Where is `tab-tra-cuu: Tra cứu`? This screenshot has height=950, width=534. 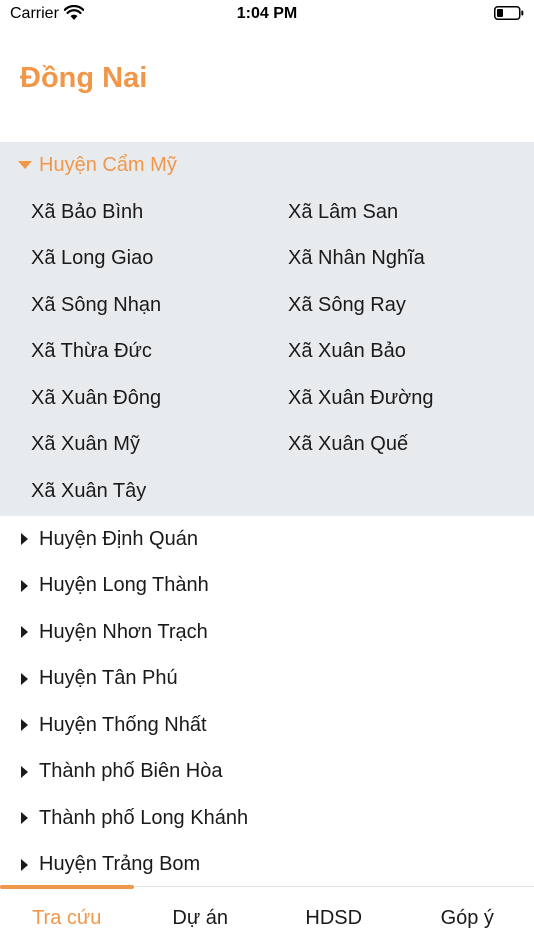 tab-tra-cuu: Tra cứu is located at coordinates (67, 918).